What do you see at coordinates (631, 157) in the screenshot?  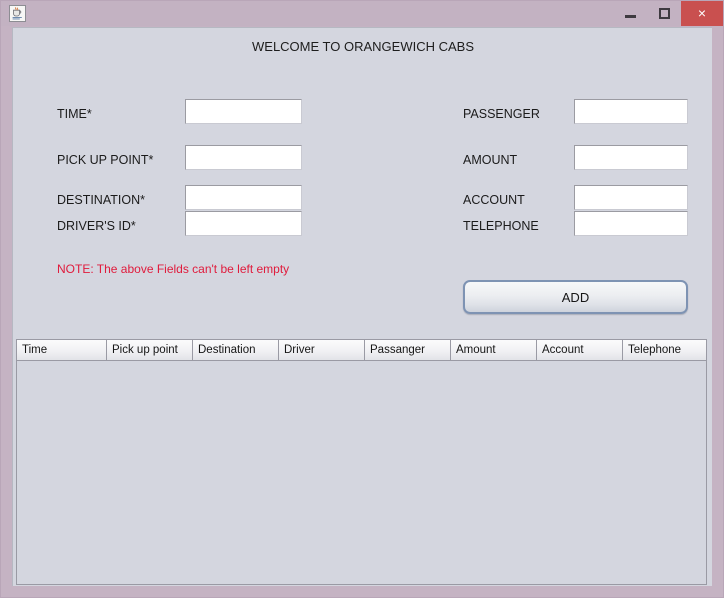 I see `amount-input` at bounding box center [631, 157].